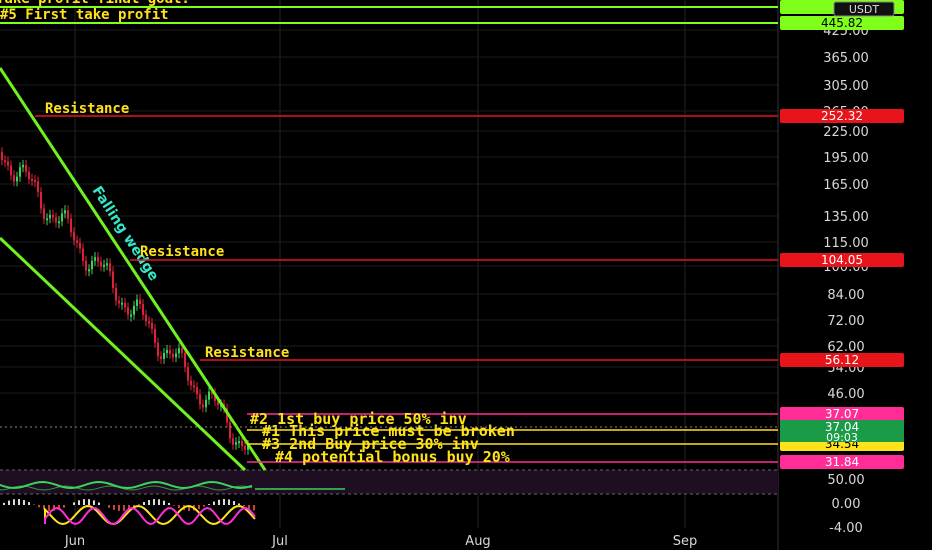 The height and width of the screenshot is (550, 932). I want to click on price-badge-text: 445.82, so click(842, 23).